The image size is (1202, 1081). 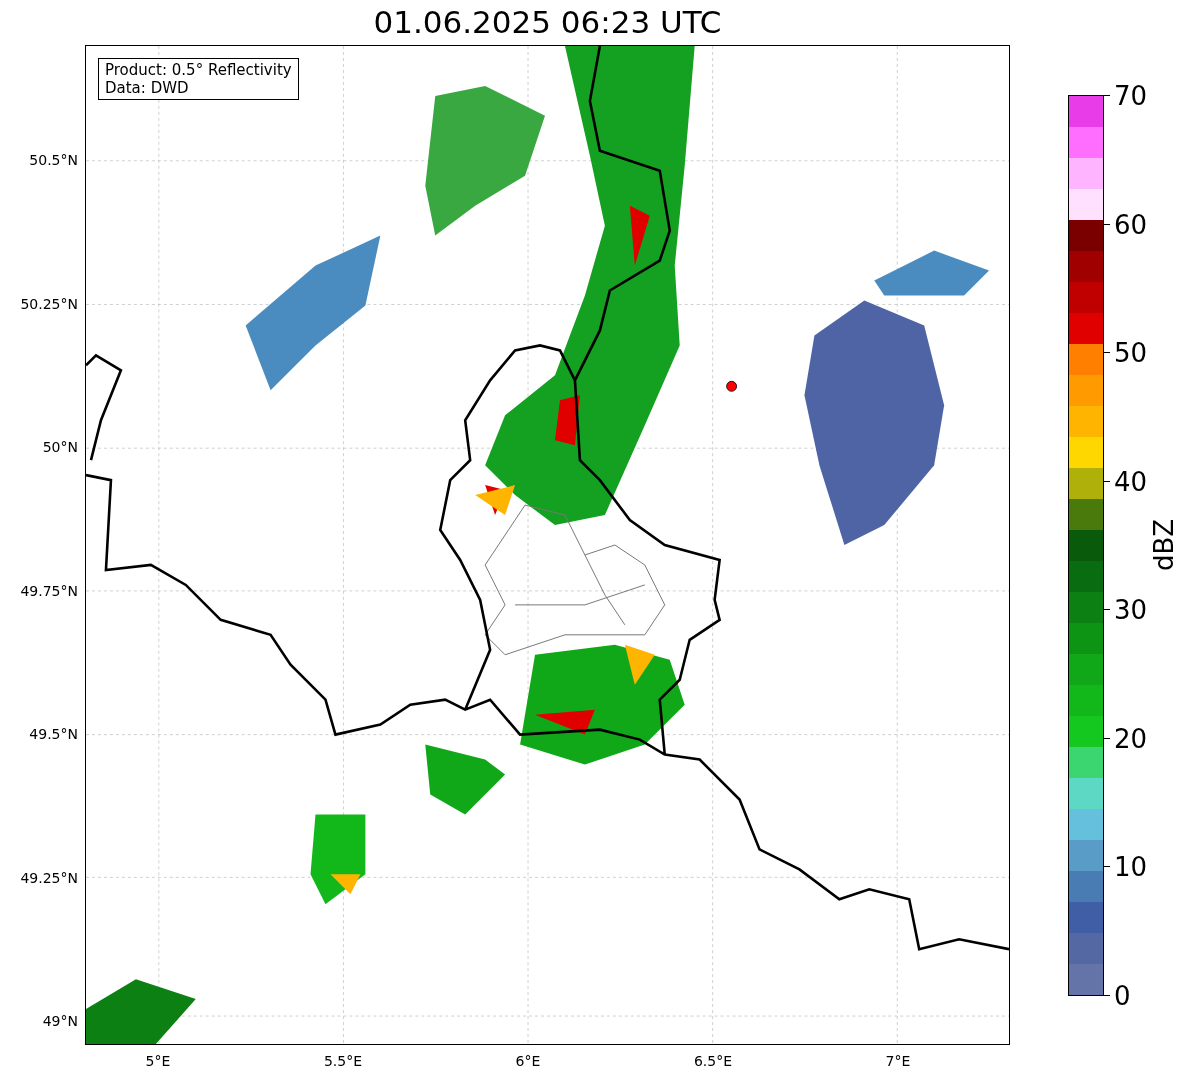 I want to click on colorbar-tick-label: 50, so click(x=1131, y=353).